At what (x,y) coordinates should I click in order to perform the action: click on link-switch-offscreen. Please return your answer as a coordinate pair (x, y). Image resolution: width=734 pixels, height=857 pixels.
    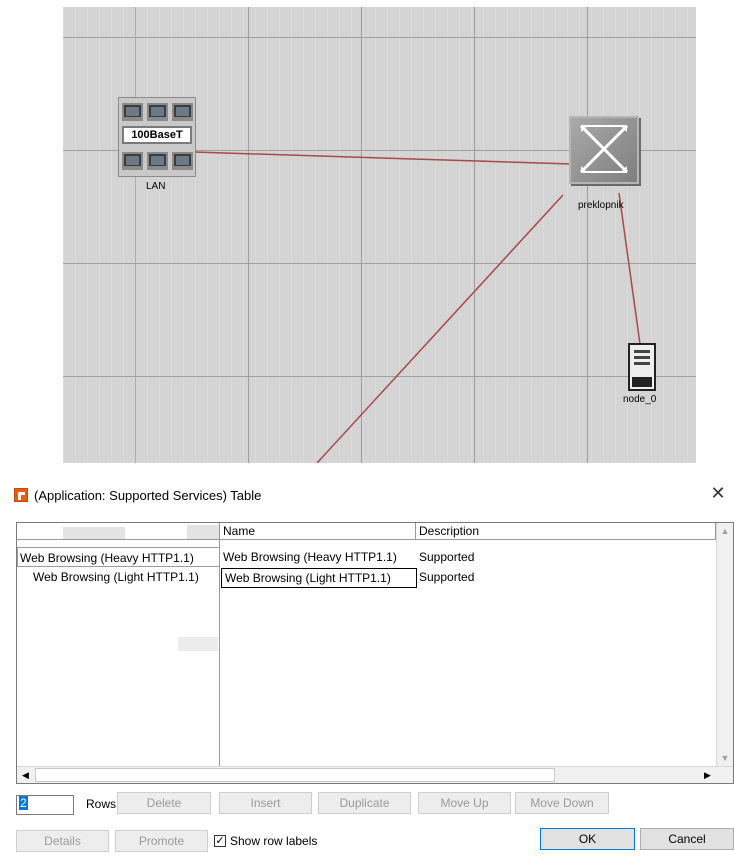
    Looking at the image, I should click on (440, 328).